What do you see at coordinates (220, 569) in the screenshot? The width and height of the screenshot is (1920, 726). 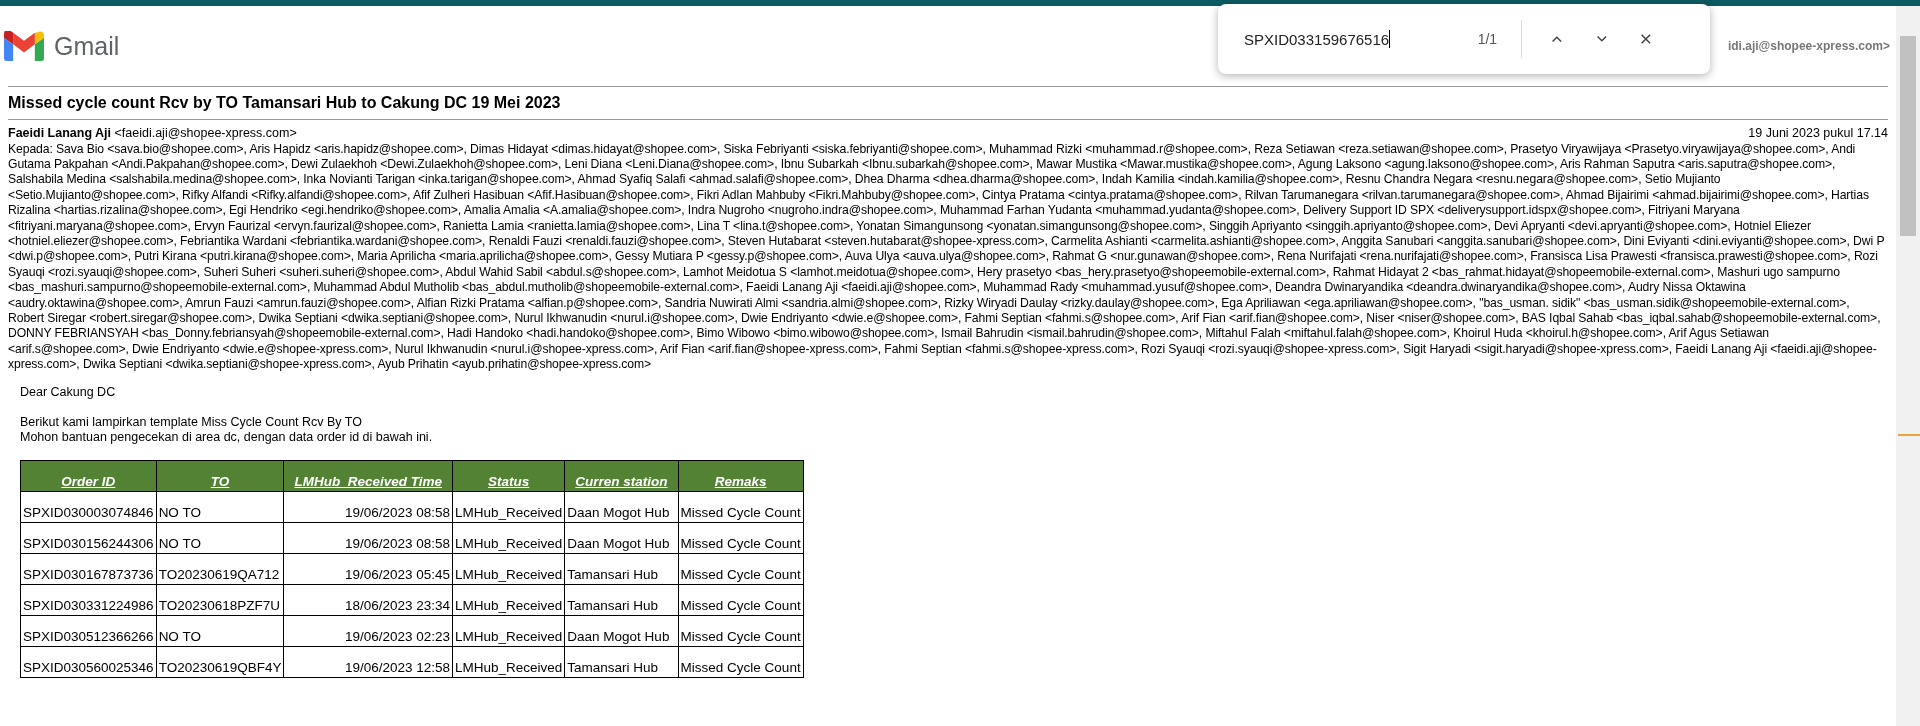 I see `table-cell: TO20230619QA712` at bounding box center [220, 569].